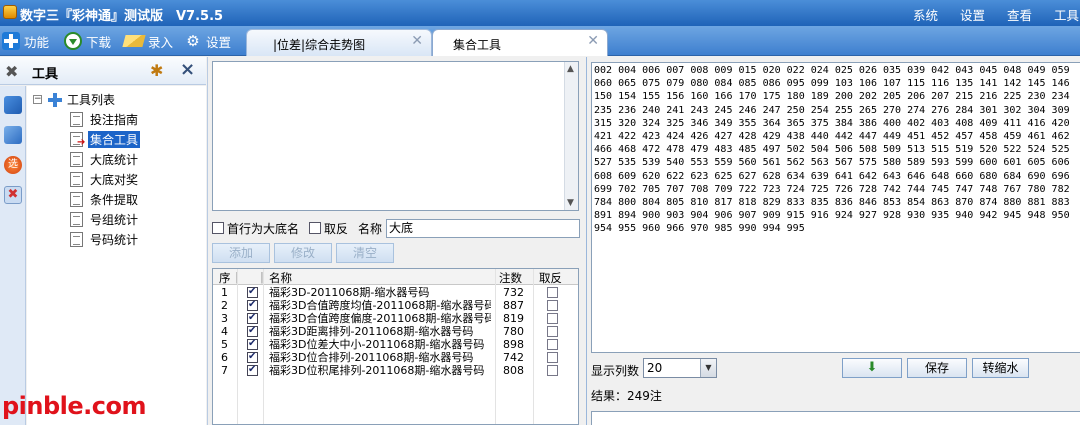  What do you see at coordinates (315, 228) in the screenshot?
I see `invert-checkbox` at bounding box center [315, 228].